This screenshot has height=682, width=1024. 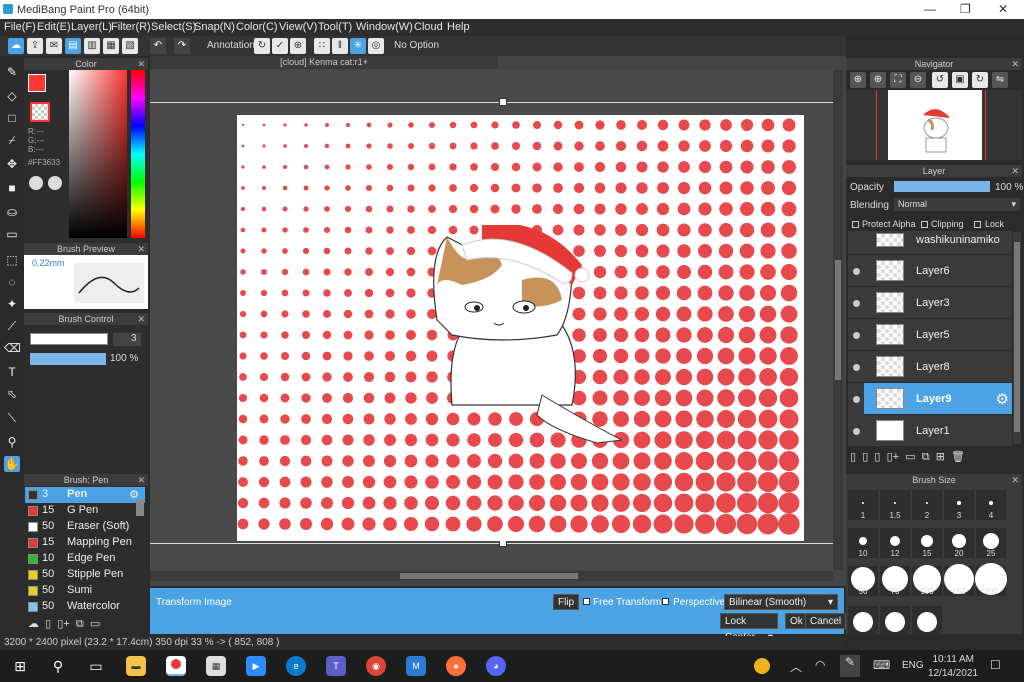 I want to click on snap-parallel-icon: ‖, so click(x=340, y=46).